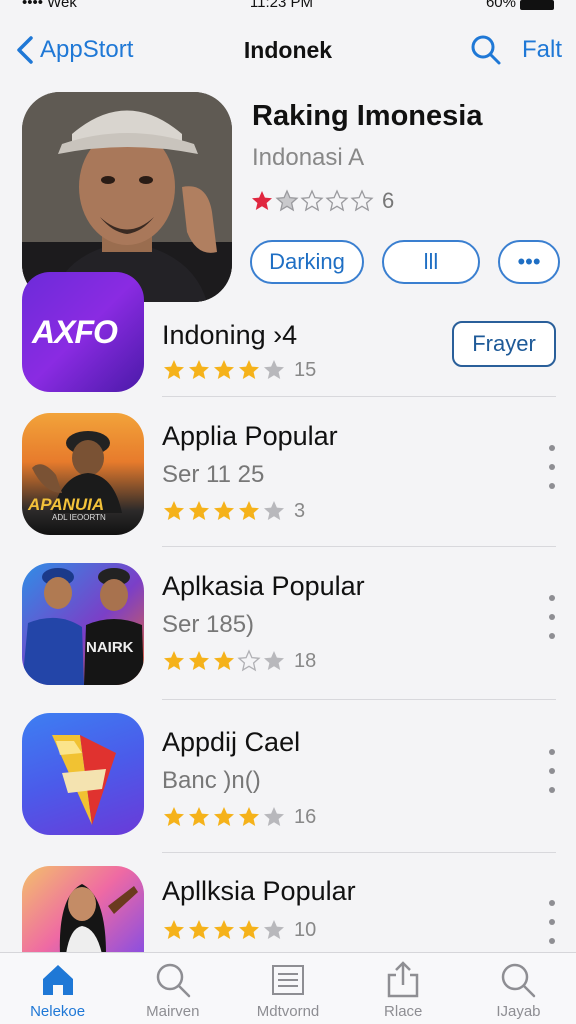  What do you see at coordinates (231, 742) in the screenshot?
I see `app-name: Appdij Cael` at bounding box center [231, 742].